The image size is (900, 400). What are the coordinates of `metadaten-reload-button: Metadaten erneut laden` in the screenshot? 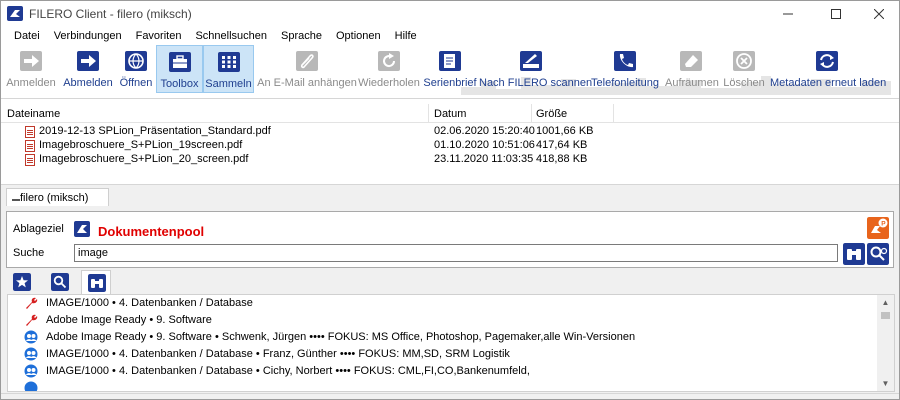 It's located at (828, 69).